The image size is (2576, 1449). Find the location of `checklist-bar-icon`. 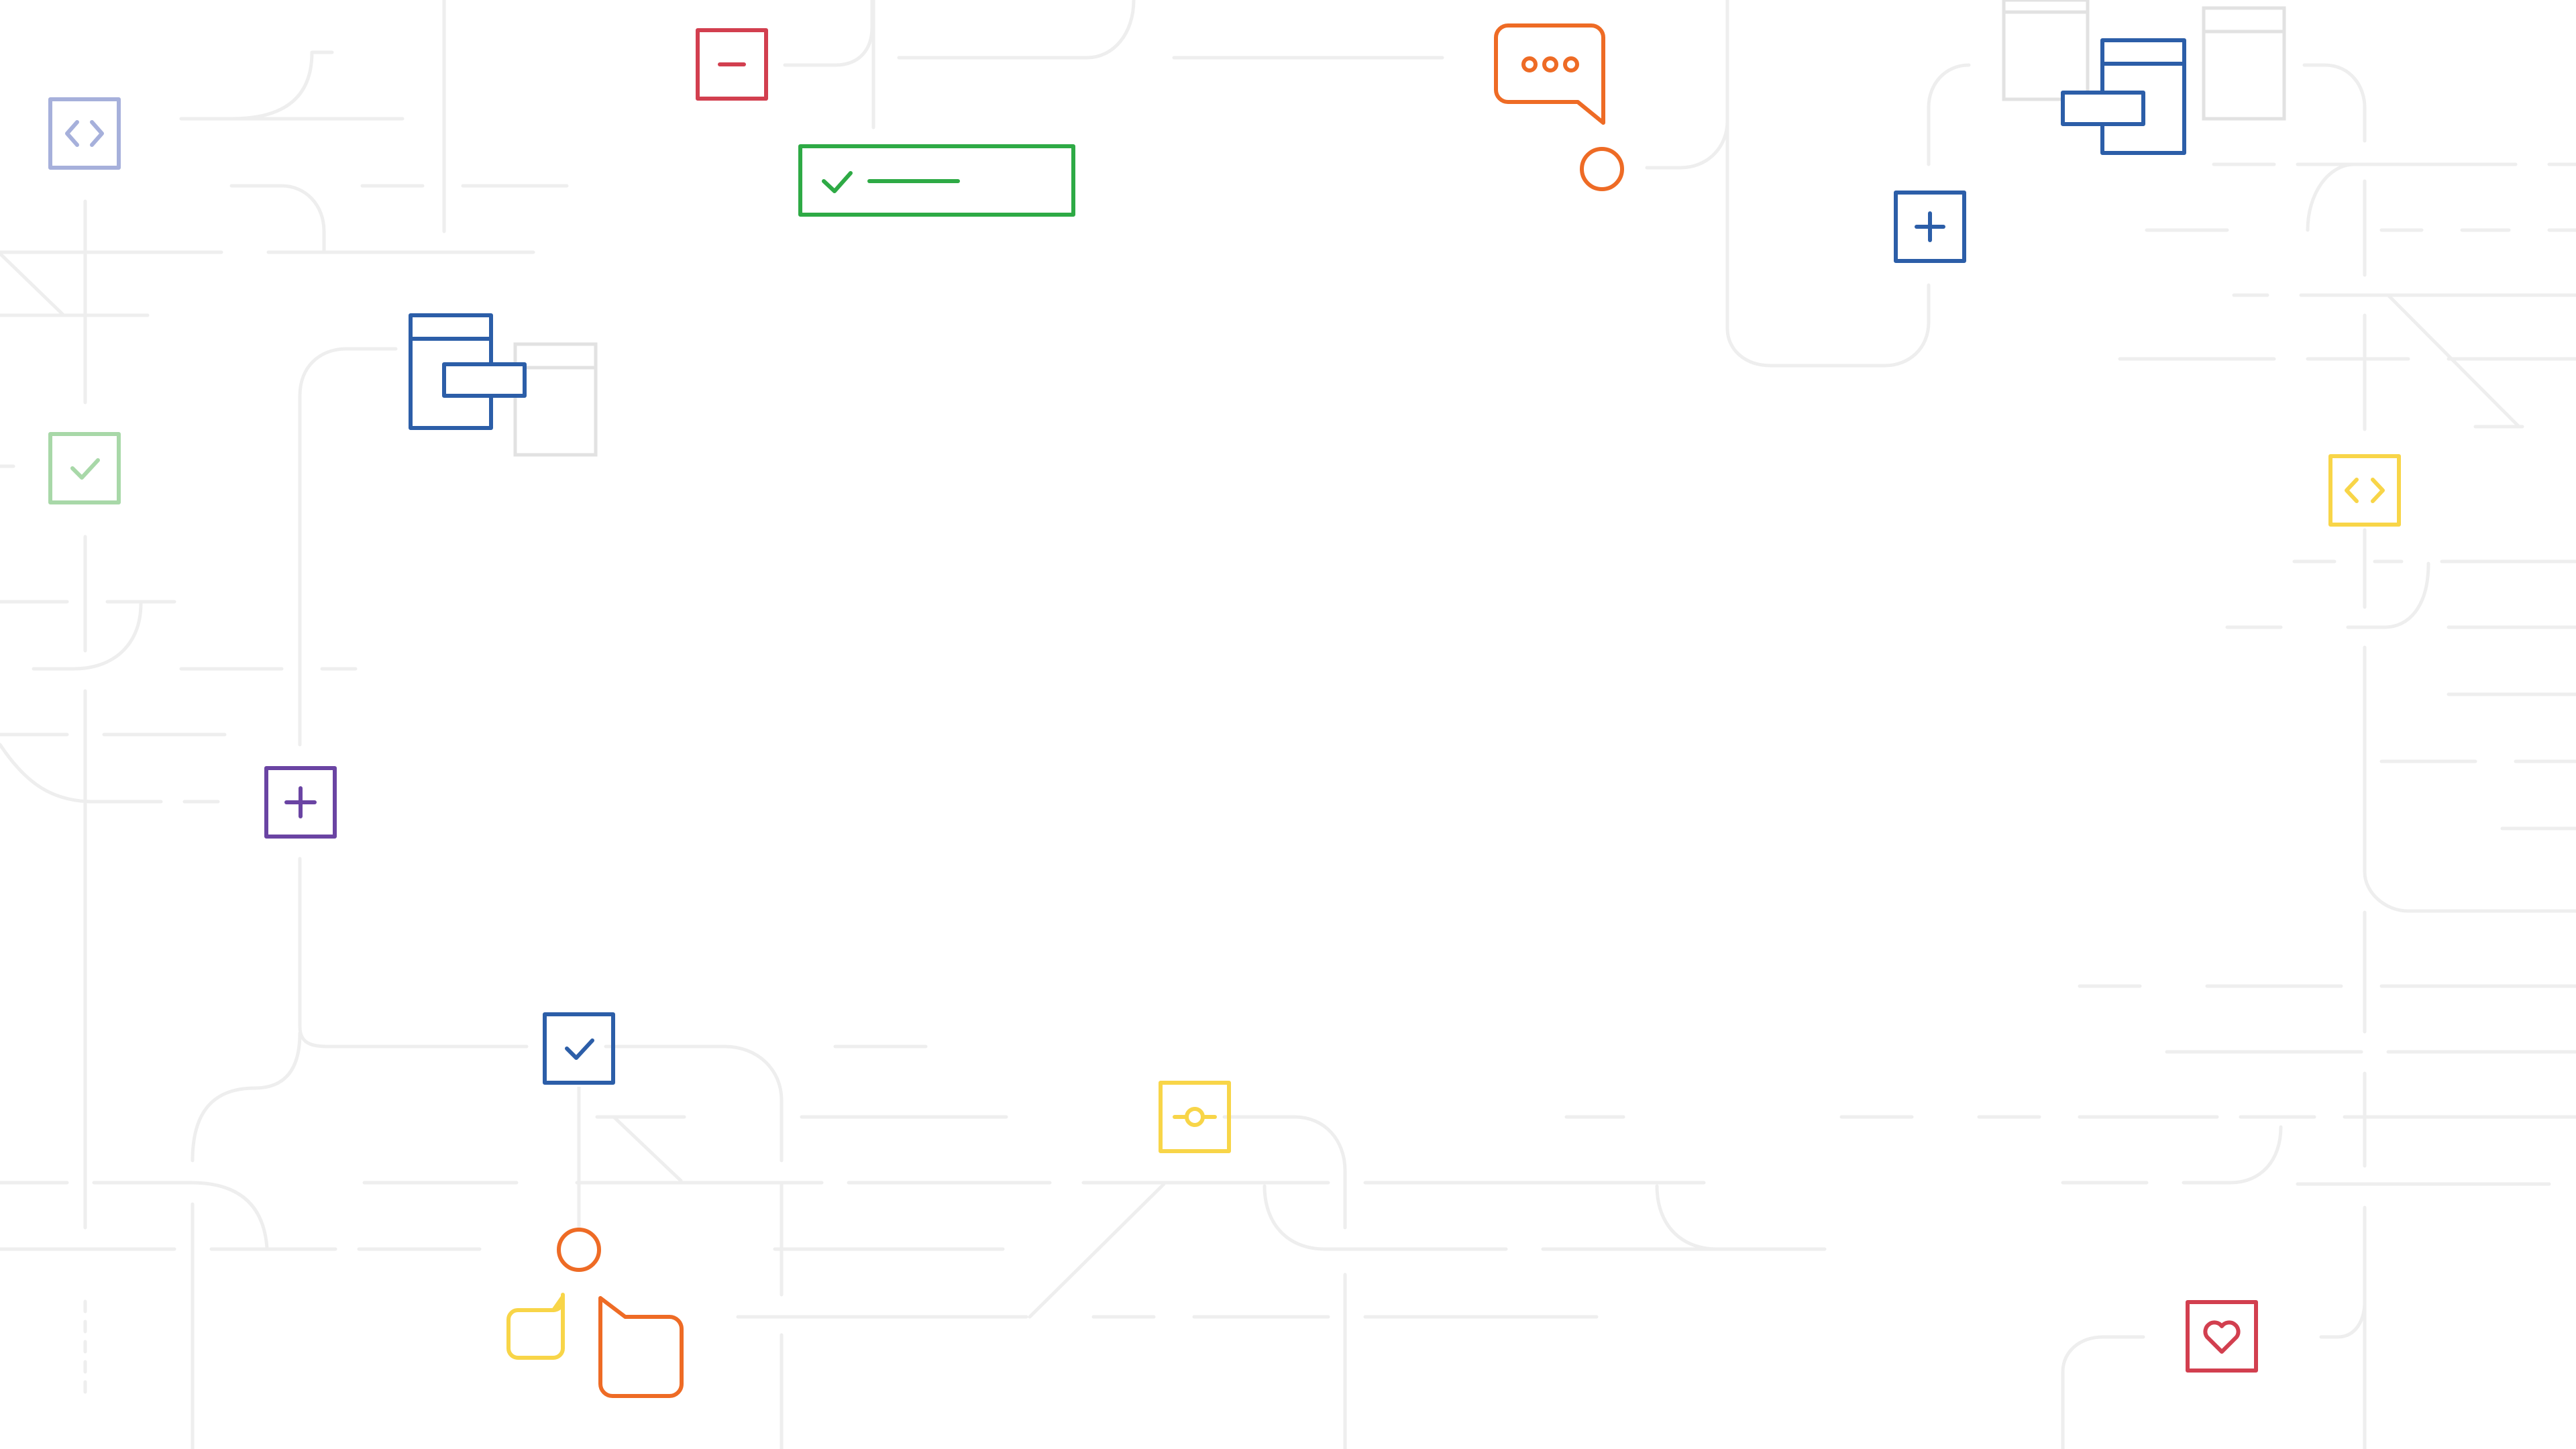

checklist-bar-icon is located at coordinates (936, 180).